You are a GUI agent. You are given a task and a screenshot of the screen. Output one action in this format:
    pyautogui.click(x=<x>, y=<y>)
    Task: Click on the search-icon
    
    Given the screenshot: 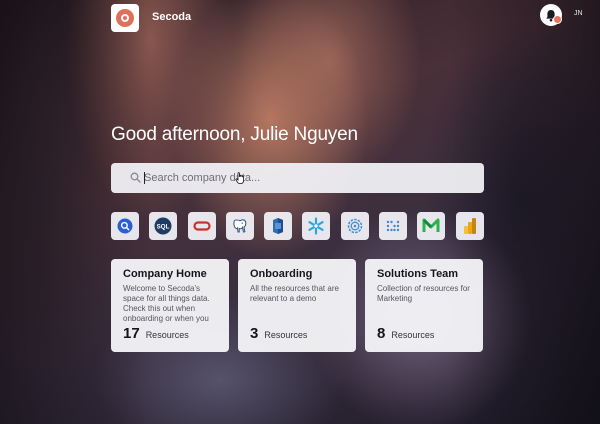 What is the action you would take?
    pyautogui.click(x=135, y=177)
    